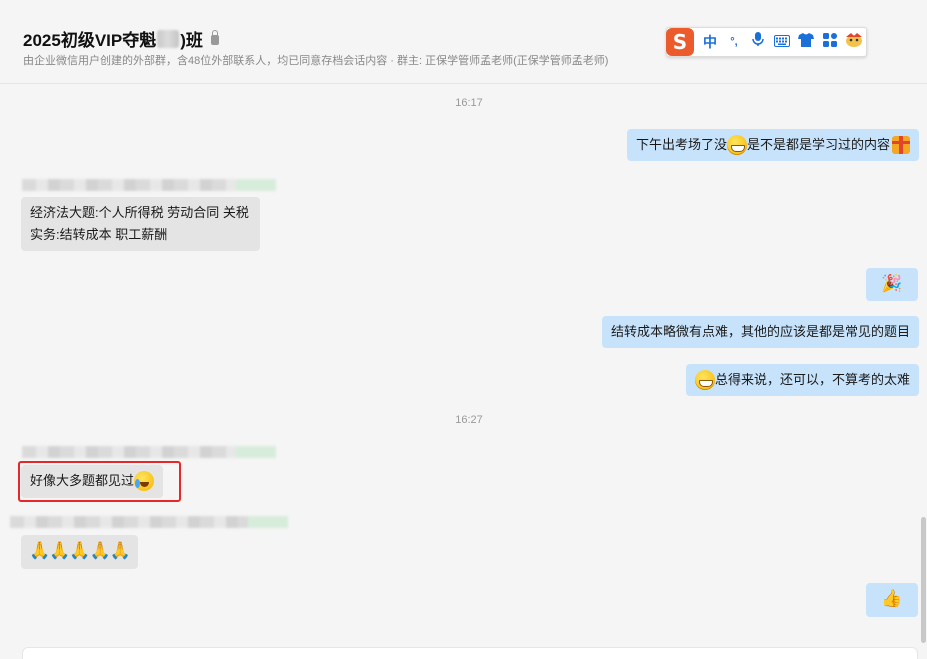 This screenshot has width=927, height=659. I want to click on chat-scrollbar, so click(923, 580).